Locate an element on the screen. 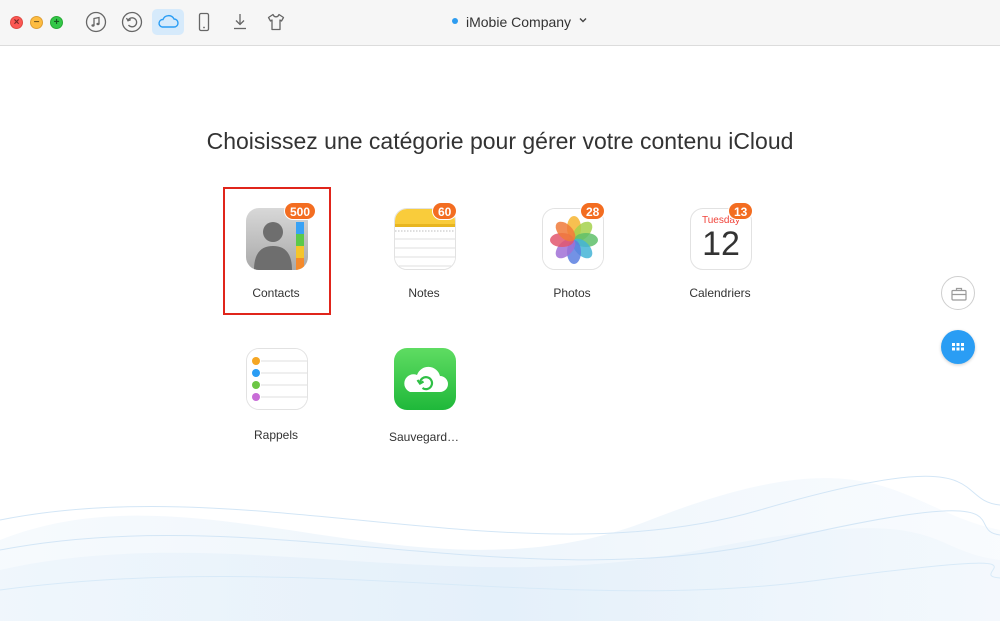  minimize-window-button: − is located at coordinates (36, 22).